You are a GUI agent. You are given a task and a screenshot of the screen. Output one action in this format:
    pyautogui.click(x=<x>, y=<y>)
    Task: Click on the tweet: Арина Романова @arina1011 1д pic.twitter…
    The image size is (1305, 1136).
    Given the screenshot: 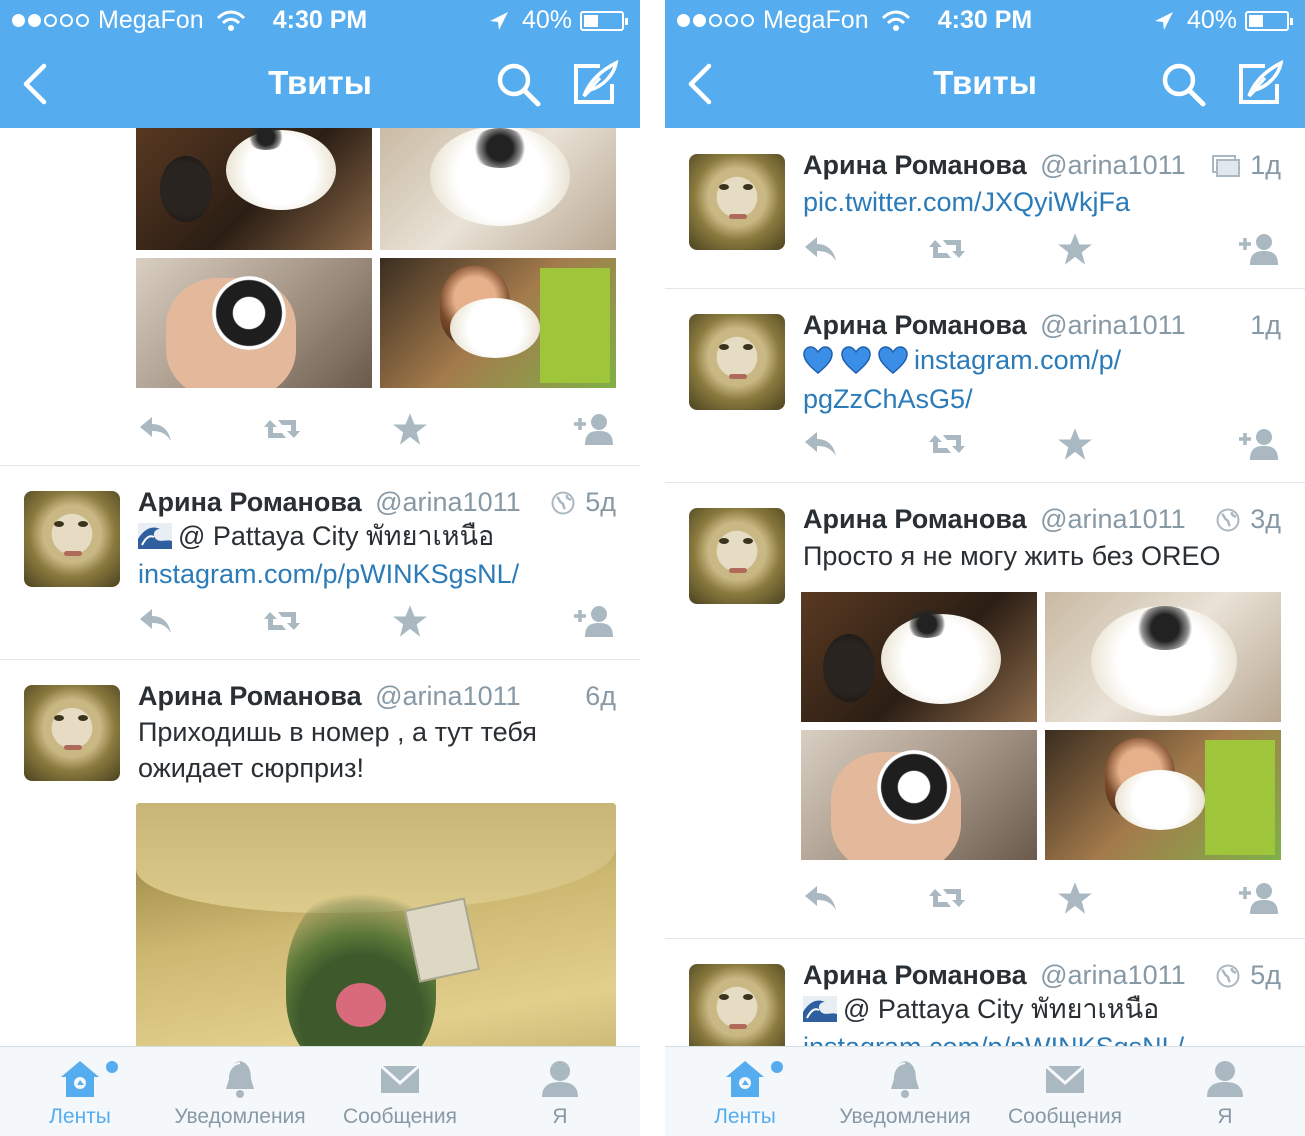 What is the action you would take?
    pyautogui.click(x=985, y=208)
    